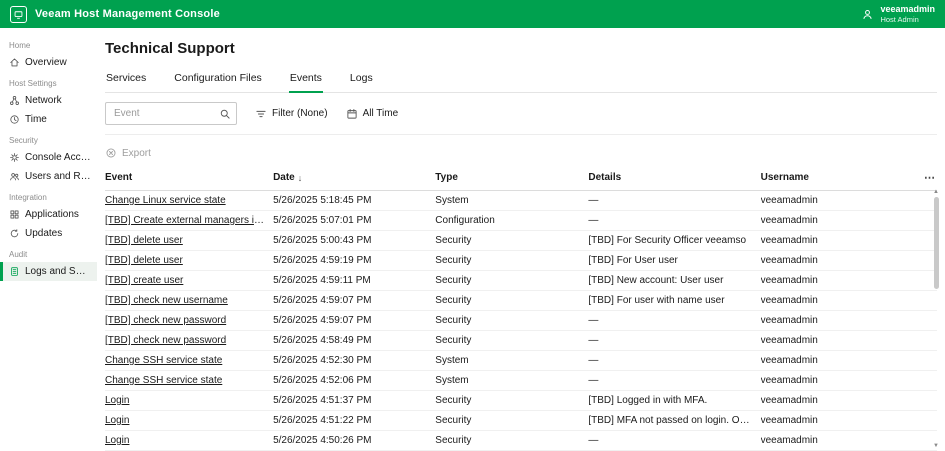 Image resolution: width=945 pixels, height=451 pixels. Describe the element at coordinates (465, 220) in the screenshot. I see `type-cell: Configuration` at that location.